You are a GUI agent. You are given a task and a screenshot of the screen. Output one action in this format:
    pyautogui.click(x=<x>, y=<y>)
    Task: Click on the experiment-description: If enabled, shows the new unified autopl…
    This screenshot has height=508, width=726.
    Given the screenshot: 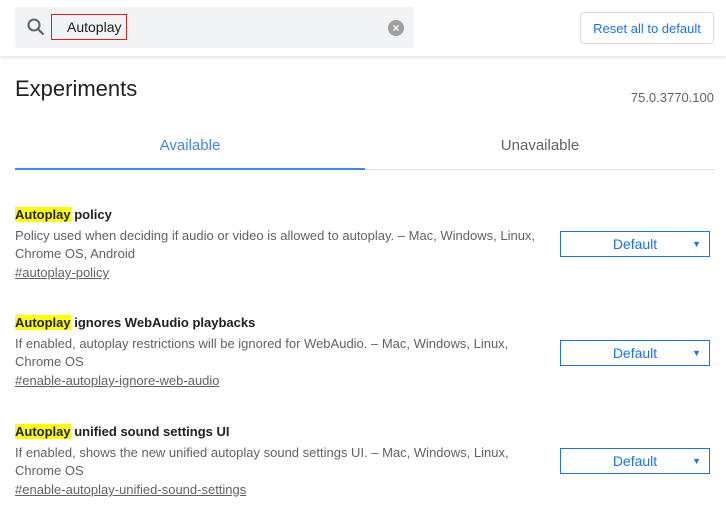 What is the action you would take?
    pyautogui.click(x=262, y=461)
    